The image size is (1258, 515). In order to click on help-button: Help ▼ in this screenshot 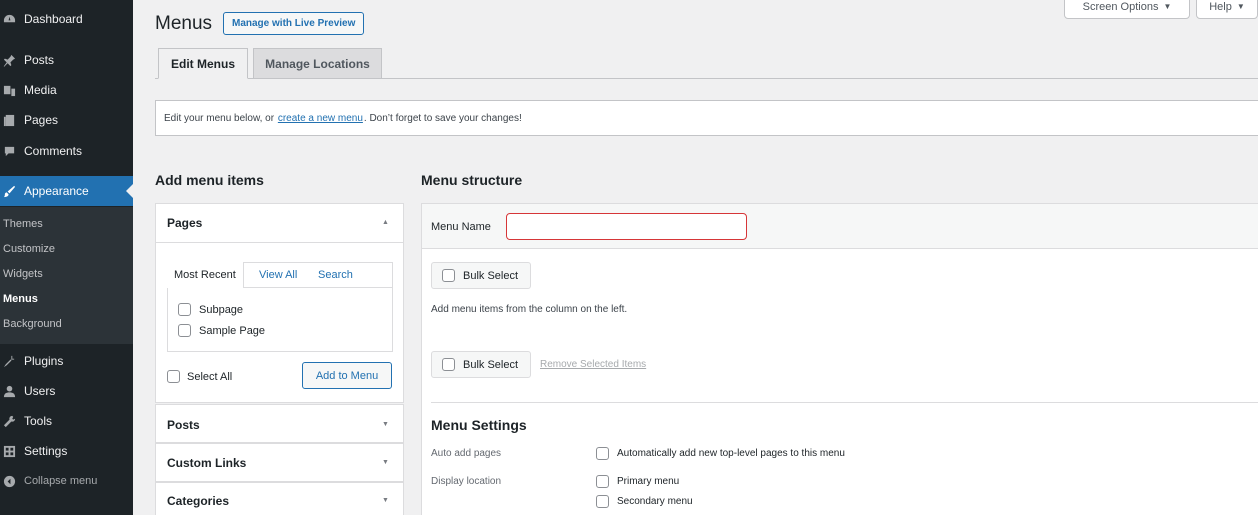, I will do `click(1227, 9)`.